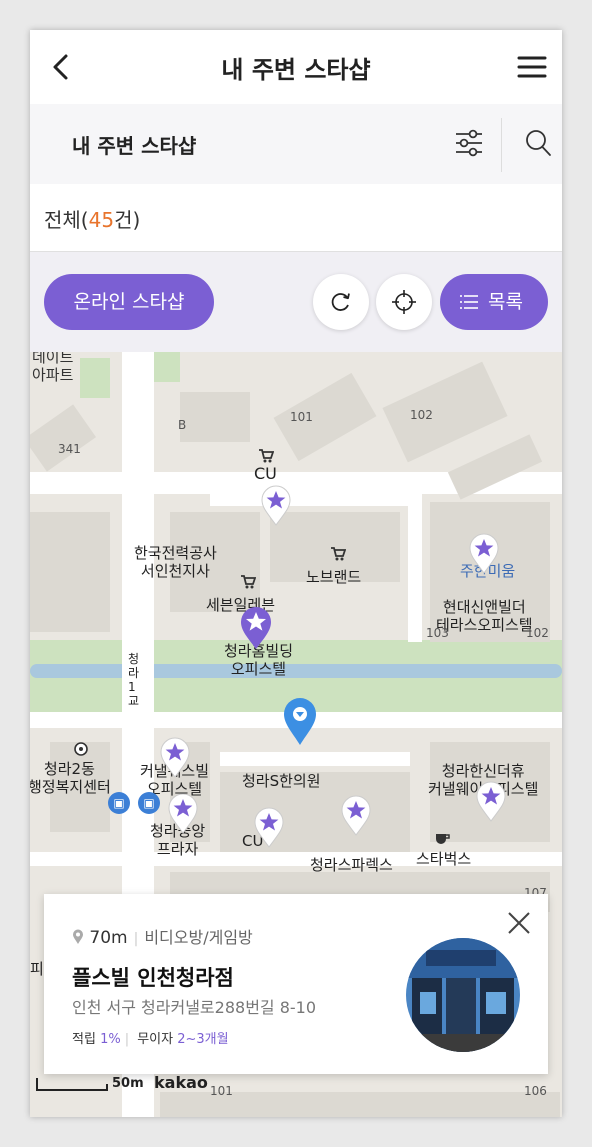 The image size is (592, 1147). I want to click on map-label-341: 341, so click(69, 449).